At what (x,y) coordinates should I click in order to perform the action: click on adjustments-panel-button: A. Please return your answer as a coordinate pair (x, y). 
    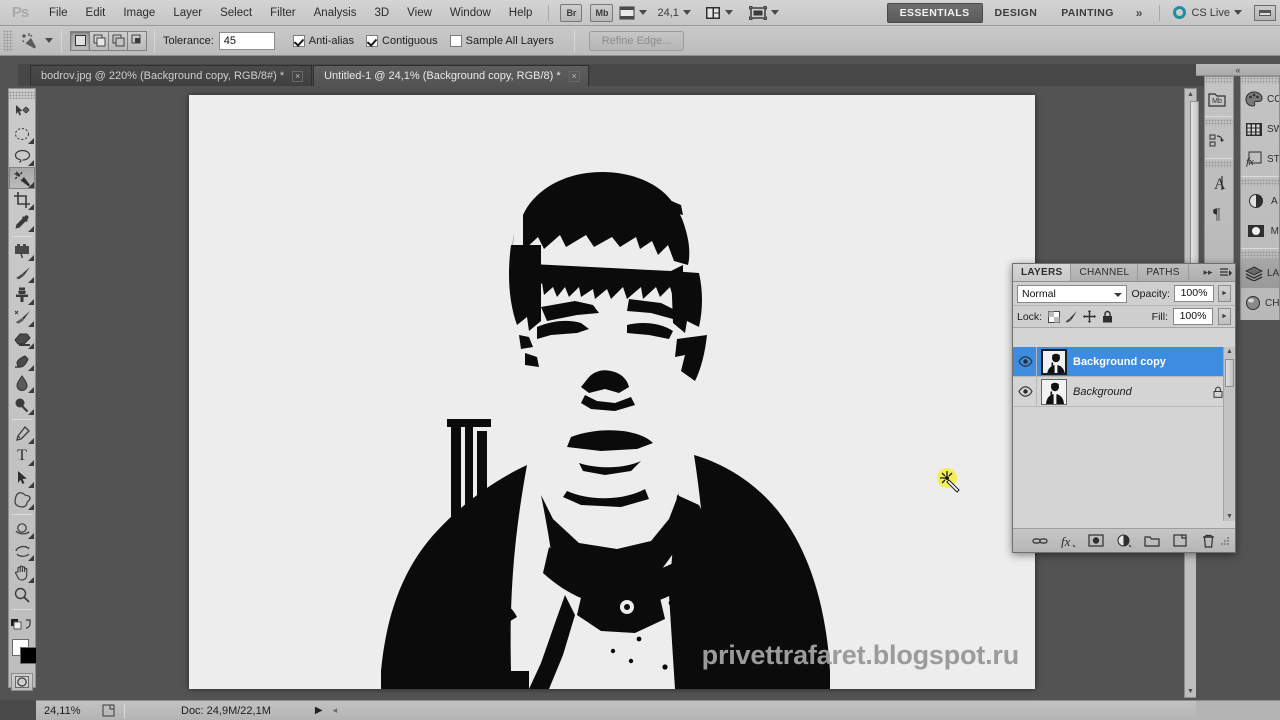
    Looking at the image, I should click on (1260, 201).